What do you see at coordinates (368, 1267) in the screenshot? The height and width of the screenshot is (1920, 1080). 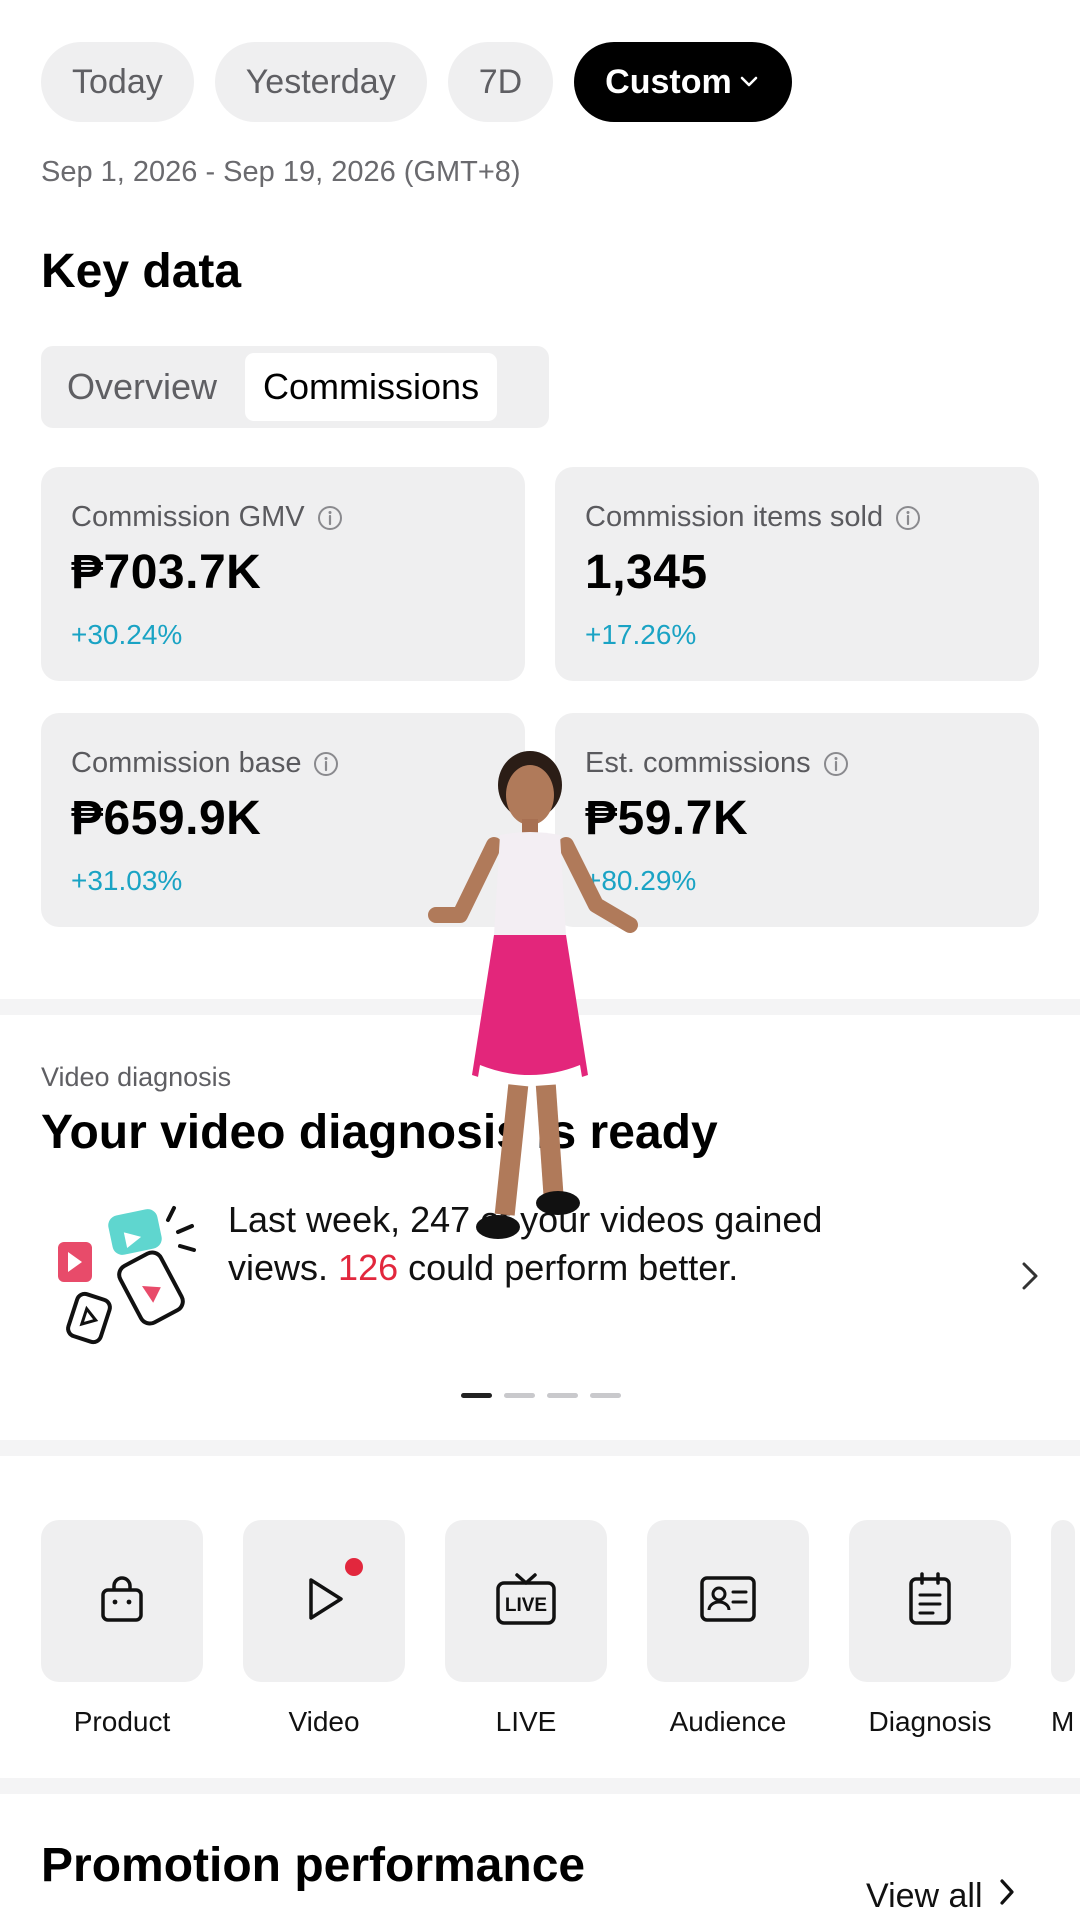 I see `underperforming-count: 126` at bounding box center [368, 1267].